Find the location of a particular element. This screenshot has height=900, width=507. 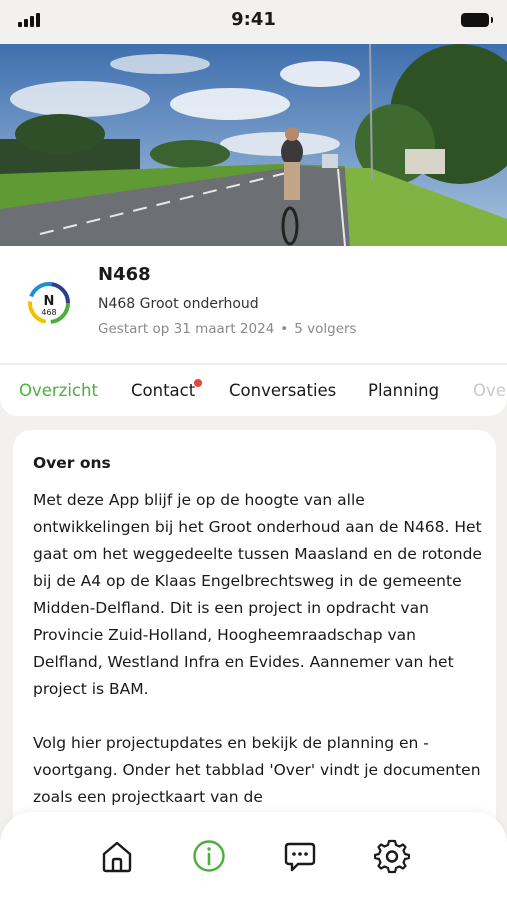

settings-icon is located at coordinates (392, 856).